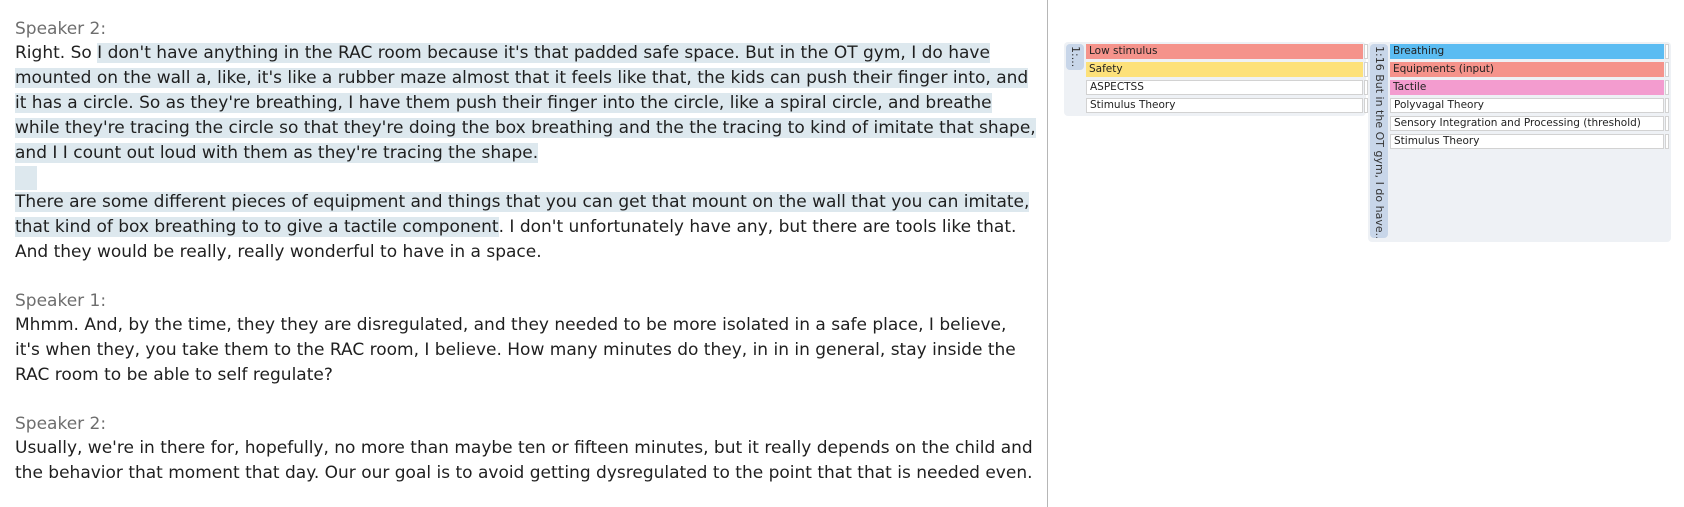 The width and height of the screenshot is (1684, 507). What do you see at coordinates (1224, 51) in the screenshot?
I see `code-chip: Low stimulus` at bounding box center [1224, 51].